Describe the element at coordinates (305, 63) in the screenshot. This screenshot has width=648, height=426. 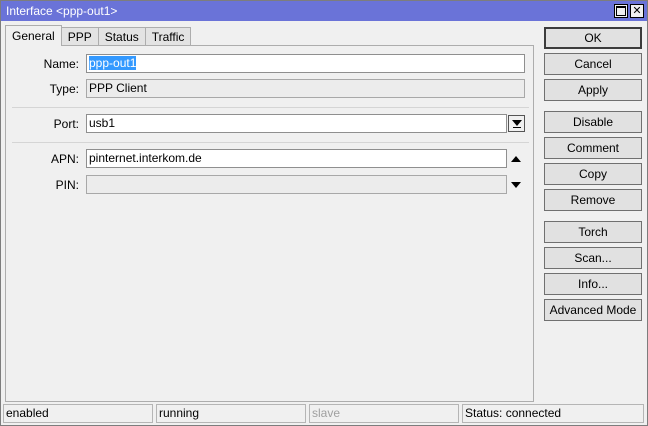
I see `name-input: ppp-out1` at that location.